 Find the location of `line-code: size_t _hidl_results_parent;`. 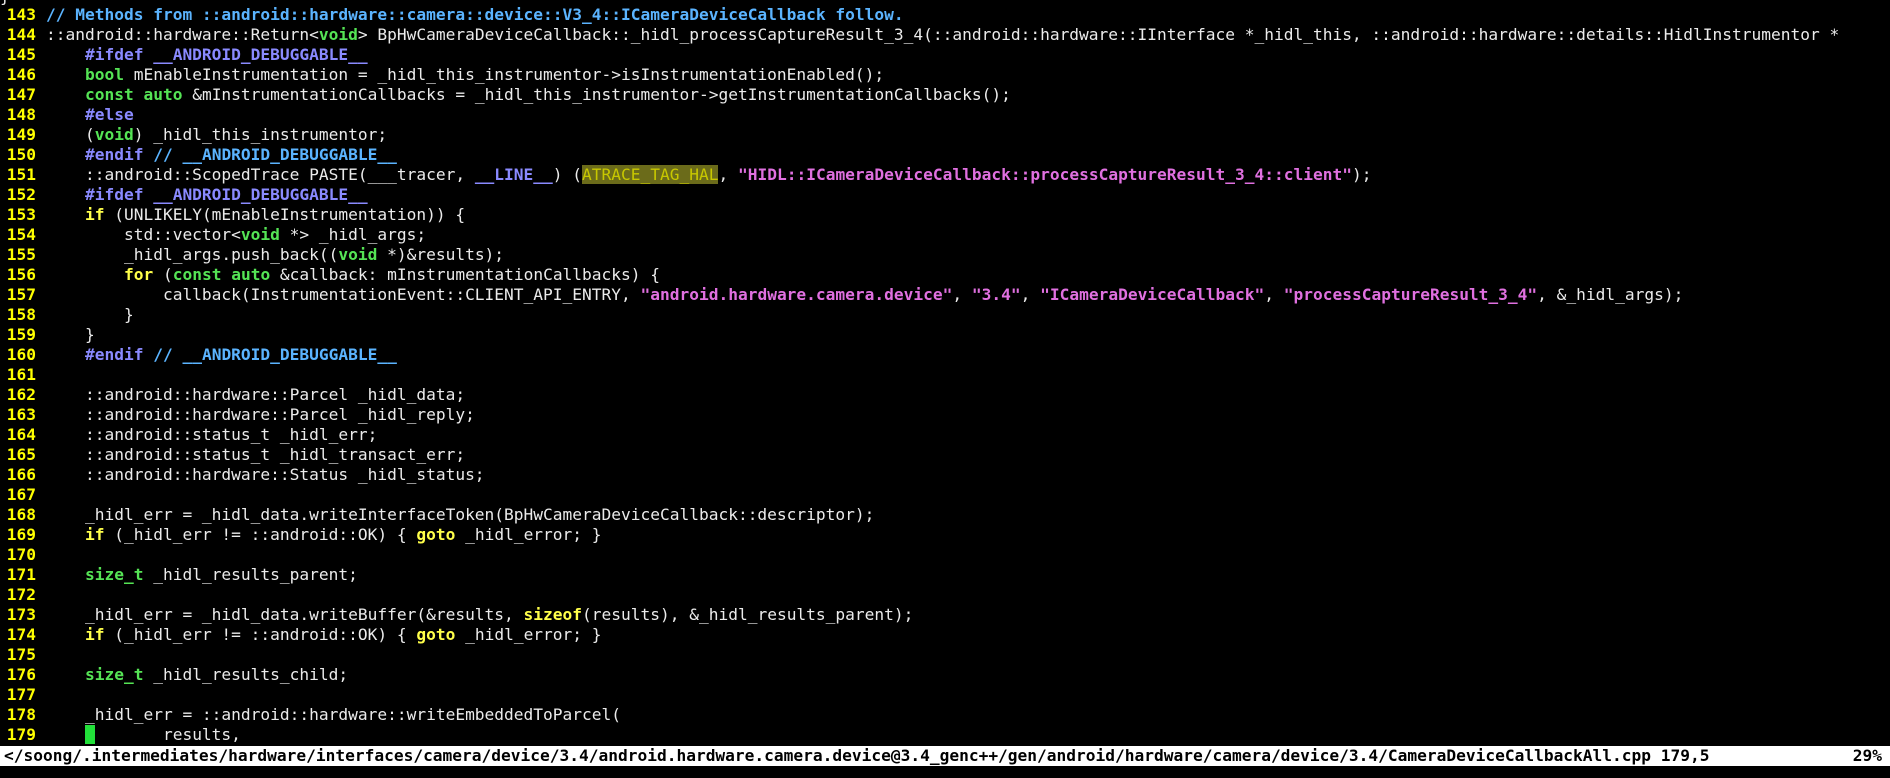

line-code: size_t _hidl_results_parent; is located at coordinates (202, 574).